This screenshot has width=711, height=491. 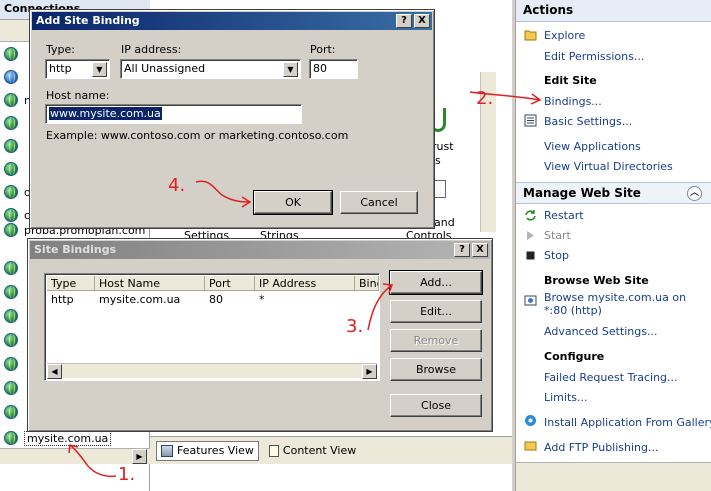 What do you see at coordinates (355, 326) in the screenshot?
I see `annotation-step-3: 3.` at bounding box center [355, 326].